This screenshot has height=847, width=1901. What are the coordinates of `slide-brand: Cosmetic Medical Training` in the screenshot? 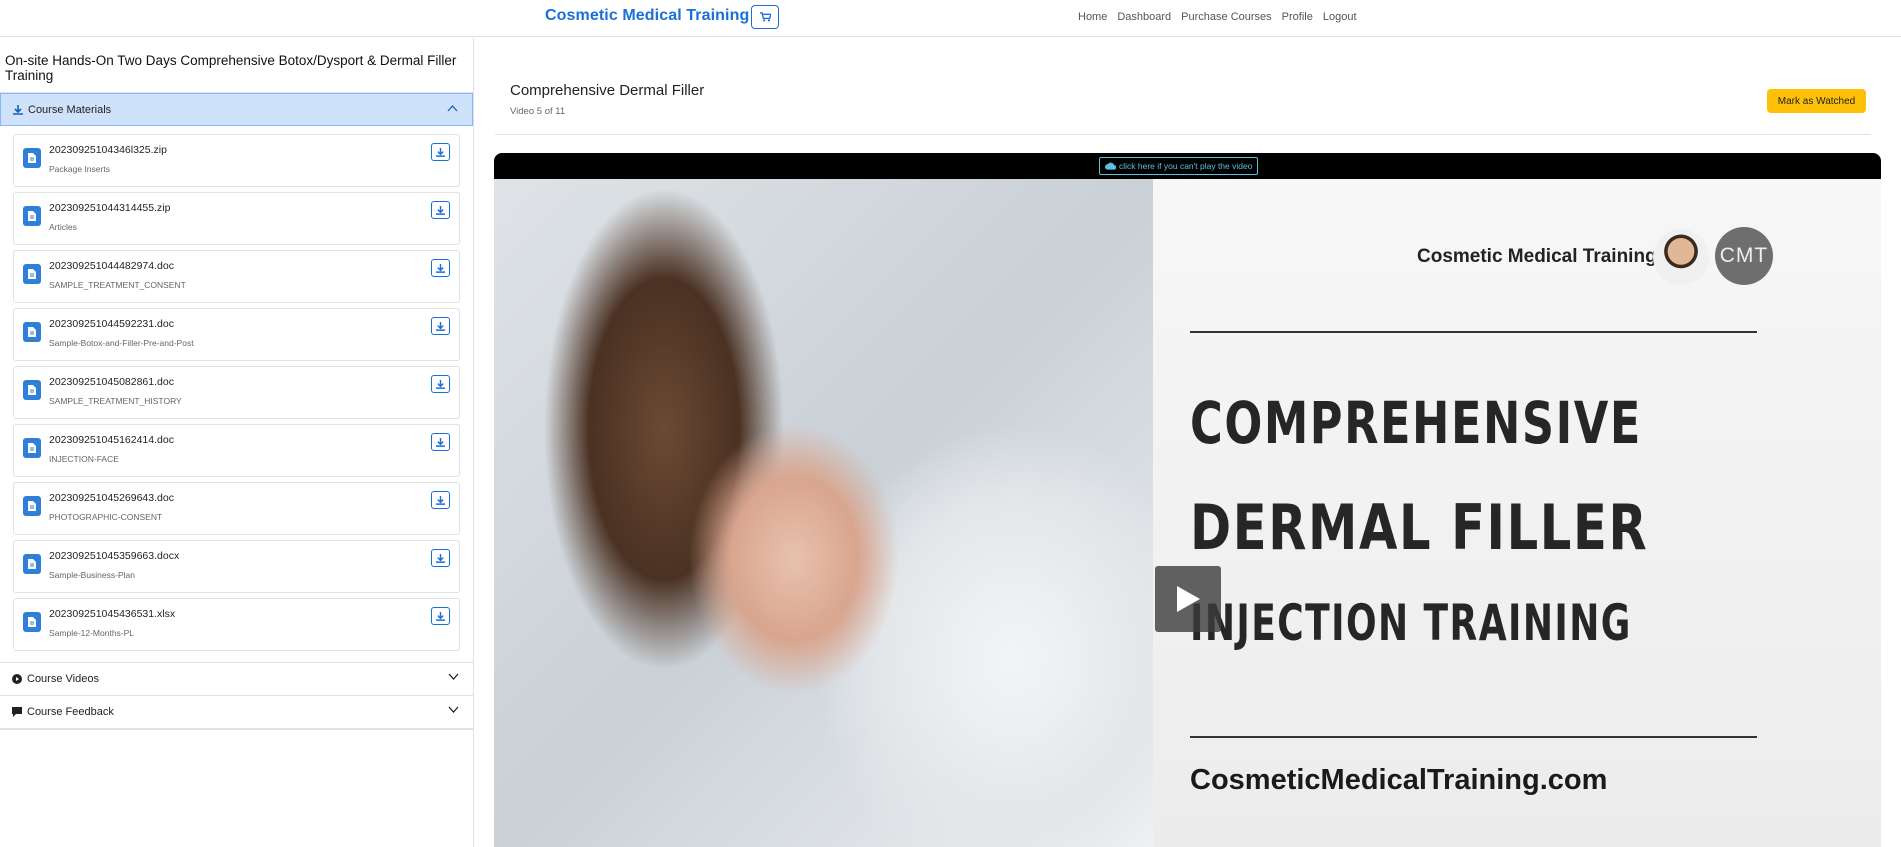 It's located at (1537, 256).